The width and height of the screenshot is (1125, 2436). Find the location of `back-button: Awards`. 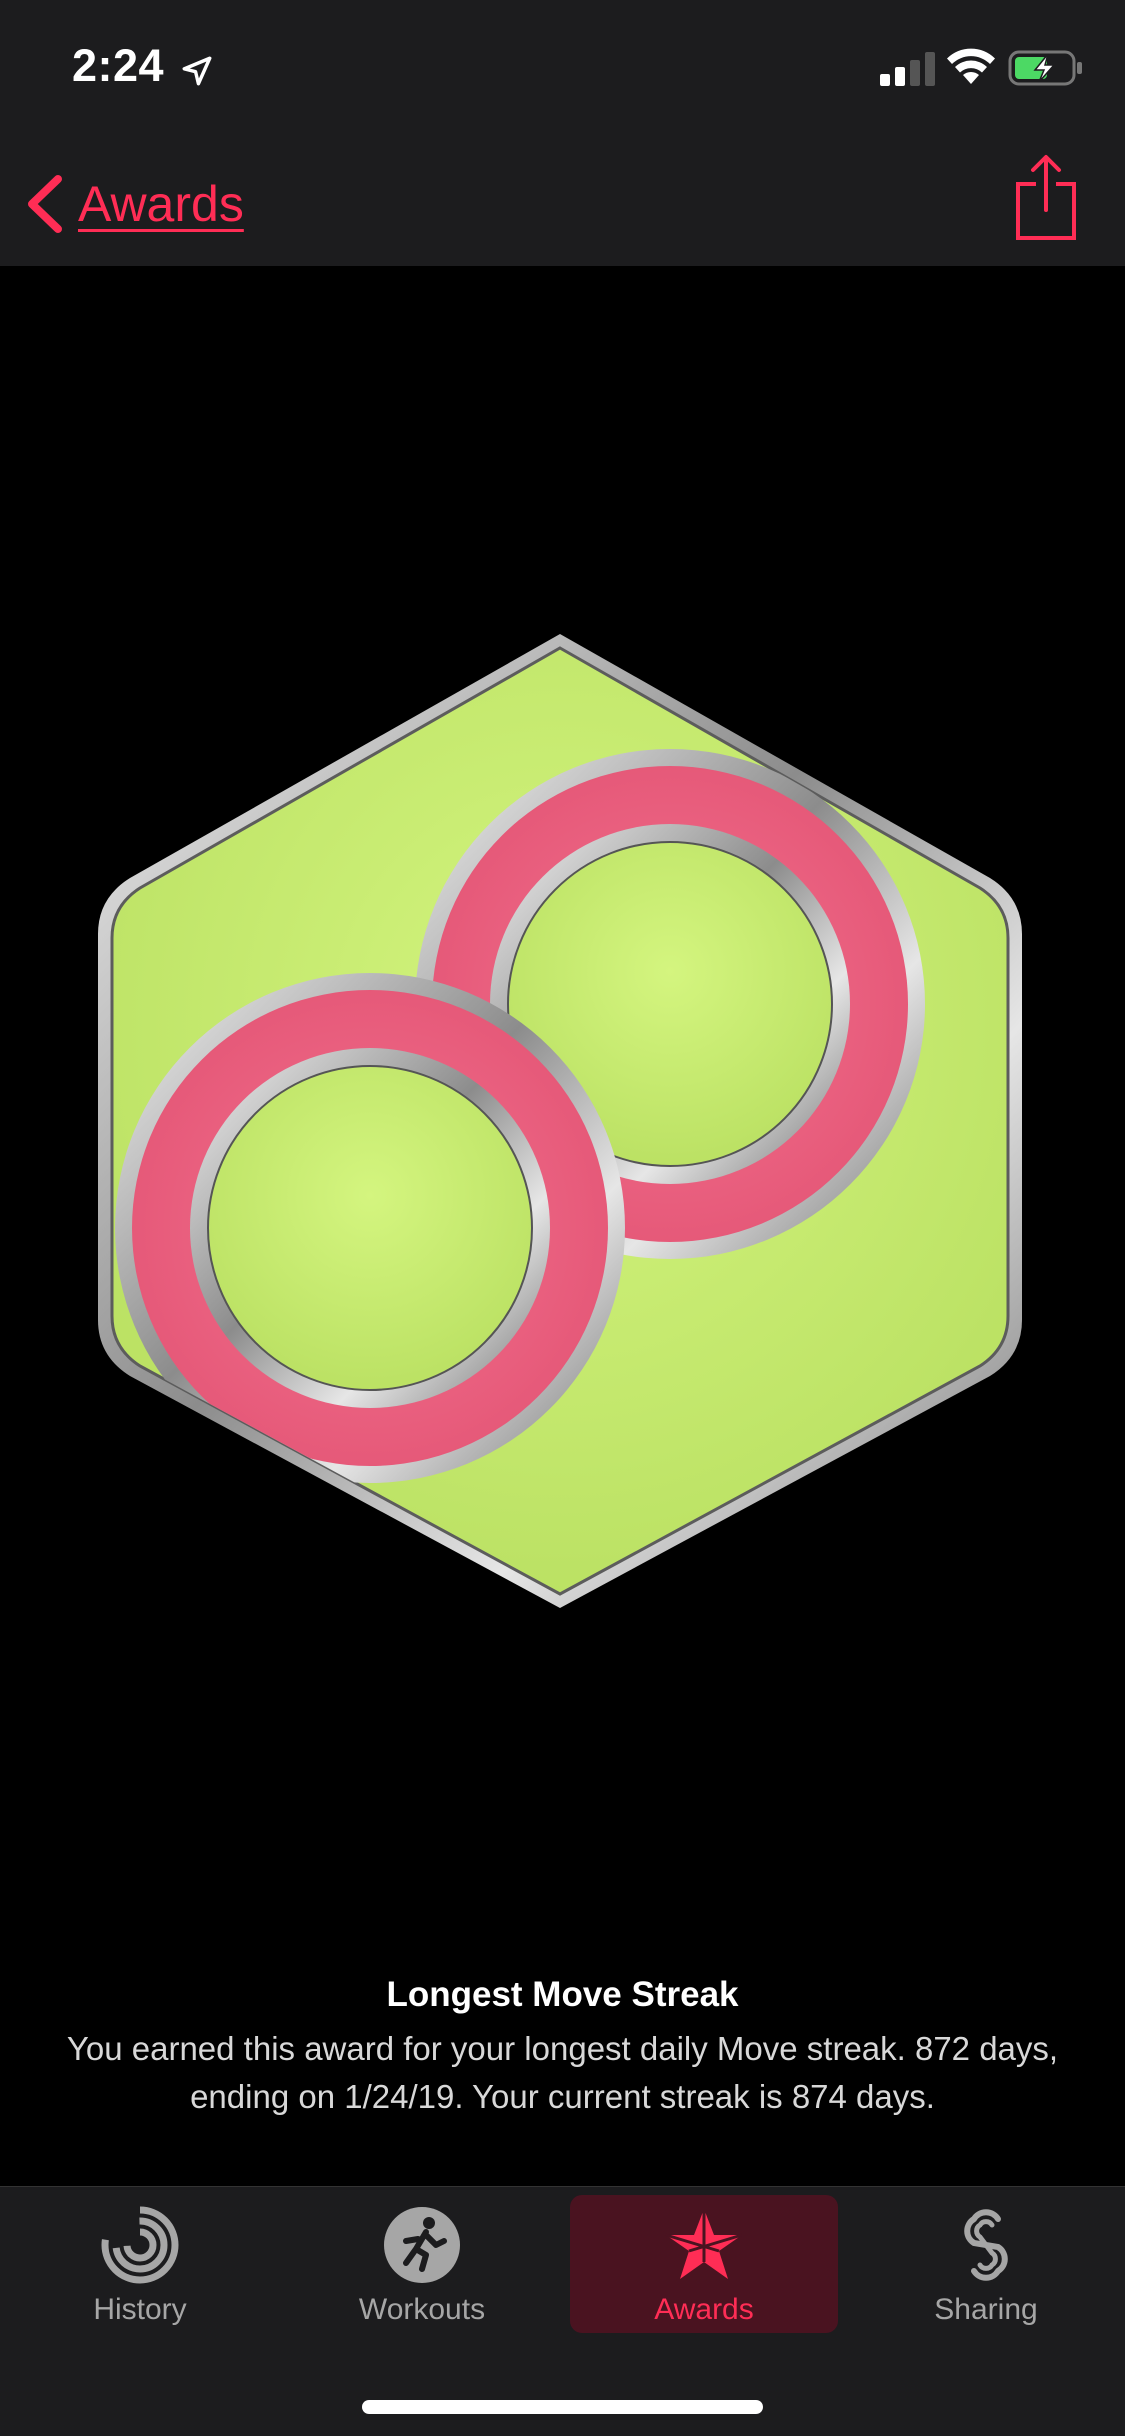

back-button: Awards is located at coordinates (133, 204).